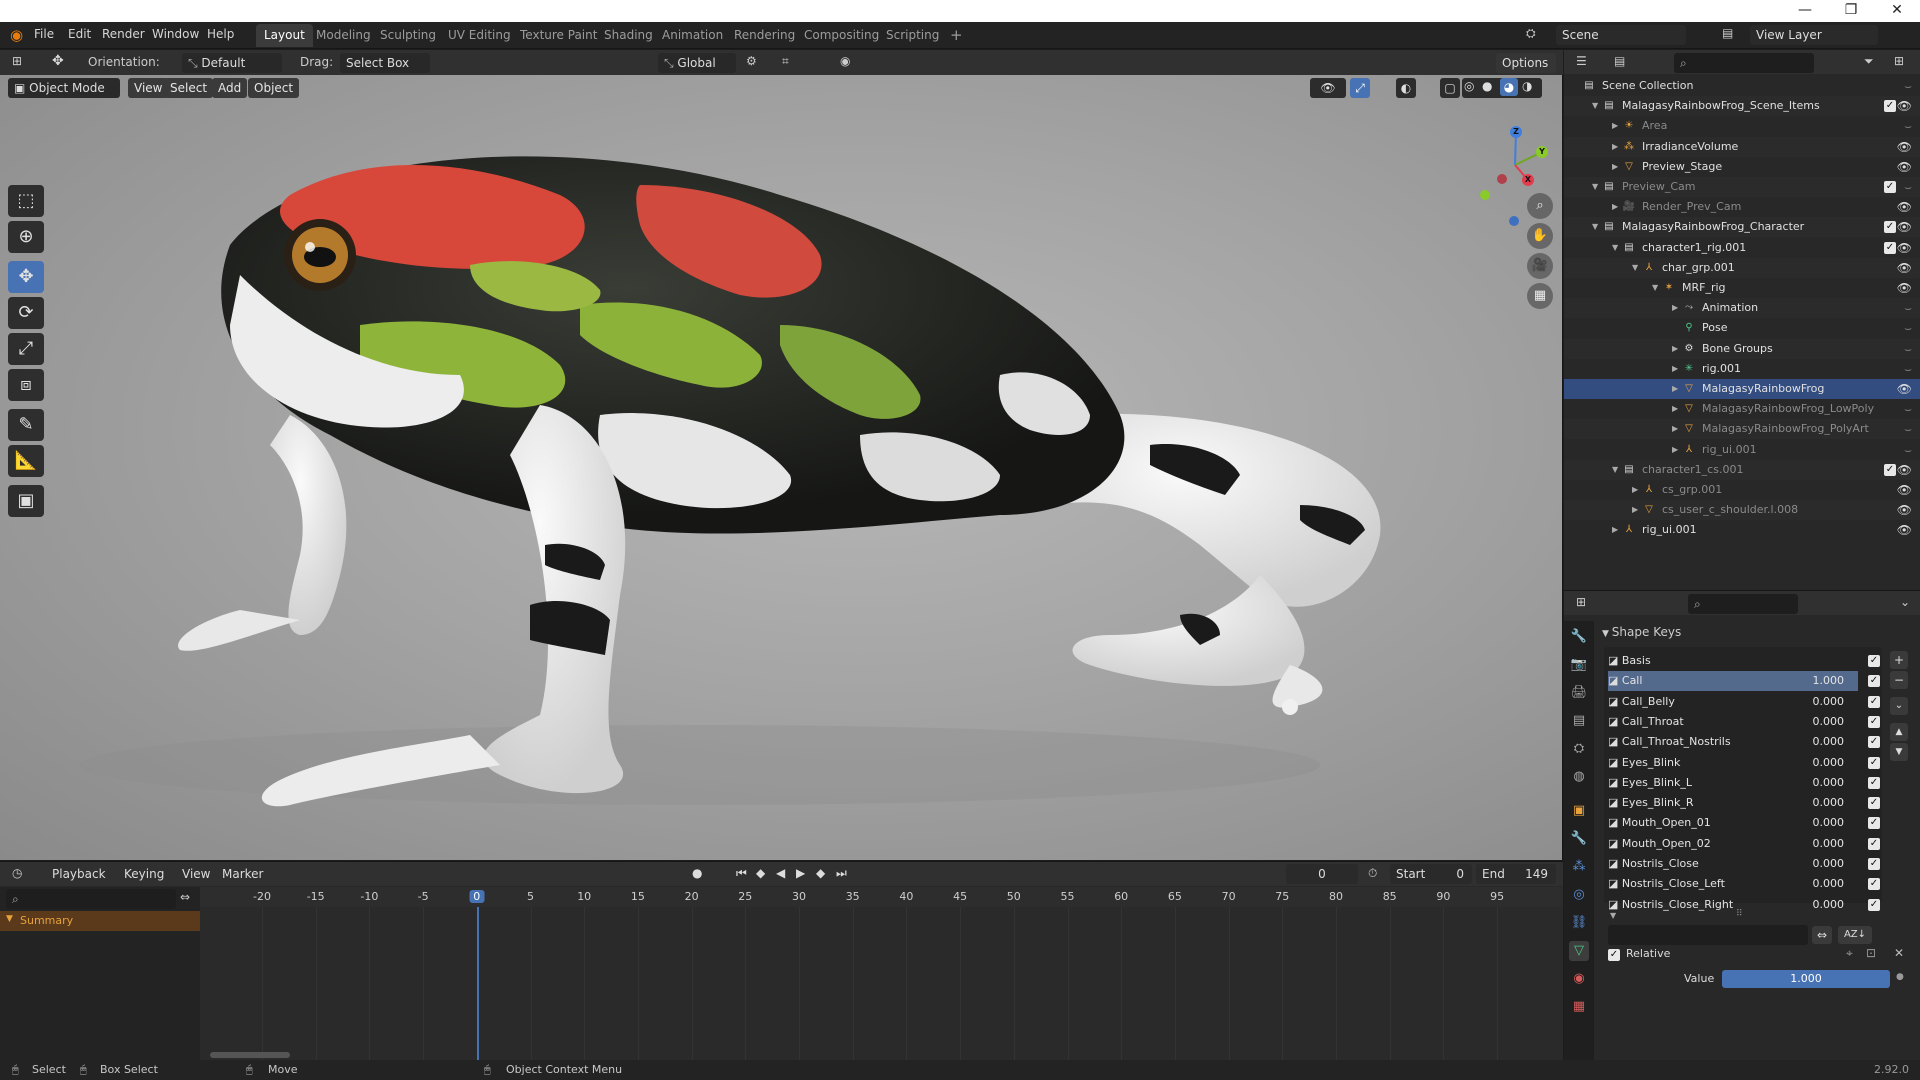 The image size is (1920, 1080). What do you see at coordinates (1742, 248) in the screenshot?
I see `outliner-row: ▼ ▤ character1_rig.001 ✓ 👁` at bounding box center [1742, 248].